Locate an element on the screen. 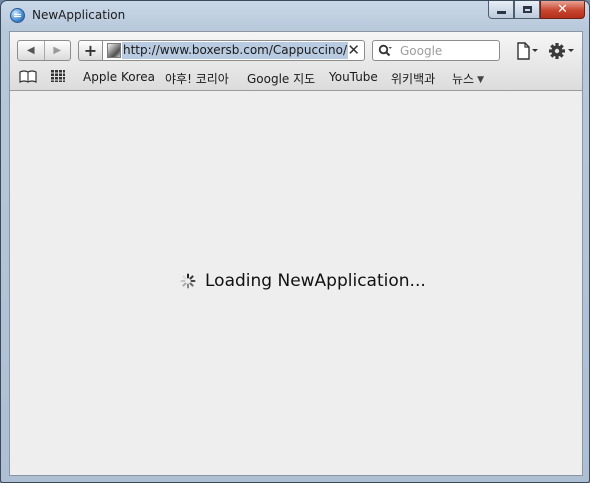 The height and width of the screenshot is (483, 590). page-menu-icon is located at coordinates (527, 51).